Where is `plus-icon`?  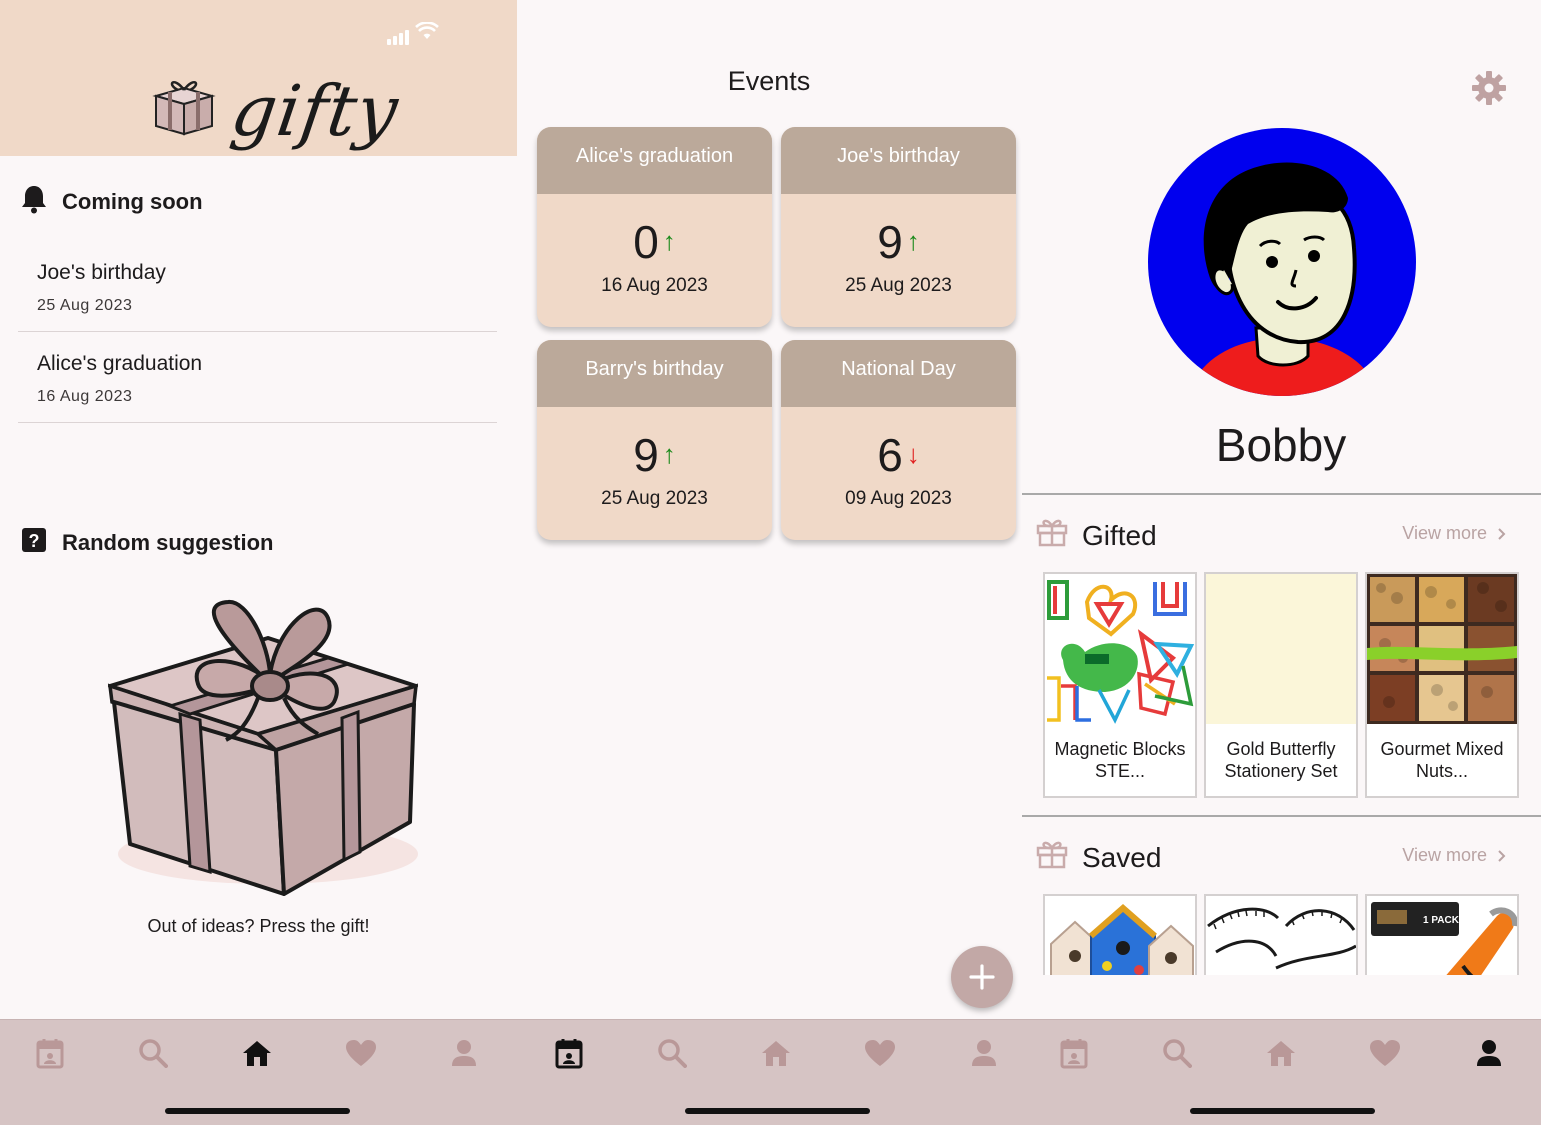 plus-icon is located at coordinates (982, 977).